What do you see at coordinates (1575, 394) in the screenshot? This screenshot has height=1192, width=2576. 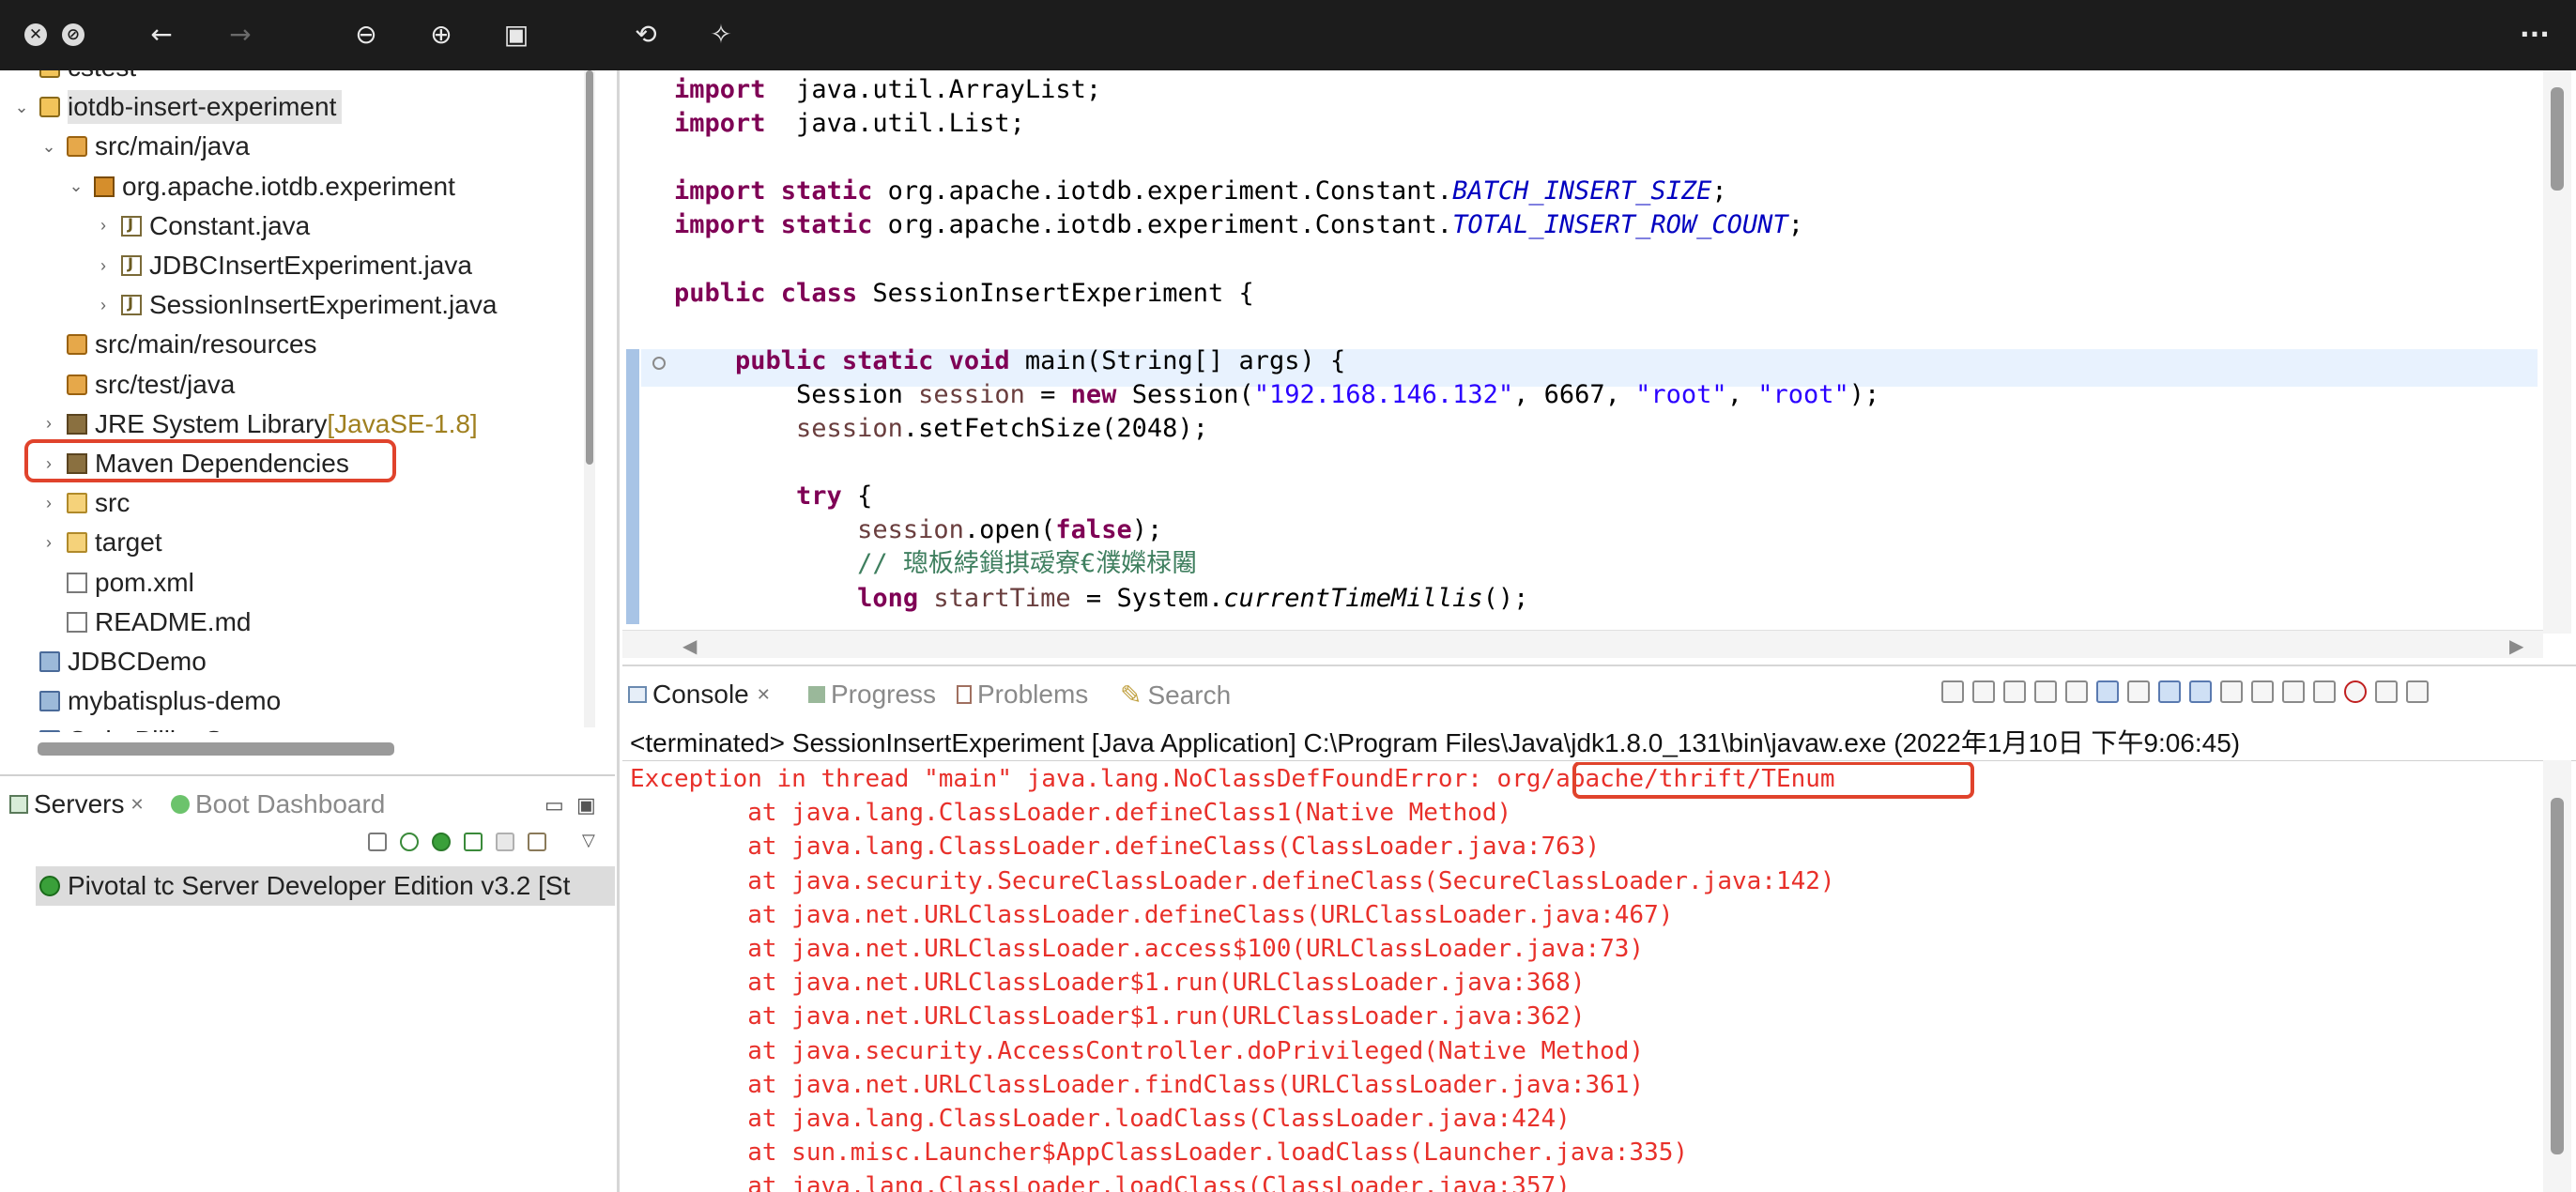 I see `code-token: , 6667,` at bounding box center [1575, 394].